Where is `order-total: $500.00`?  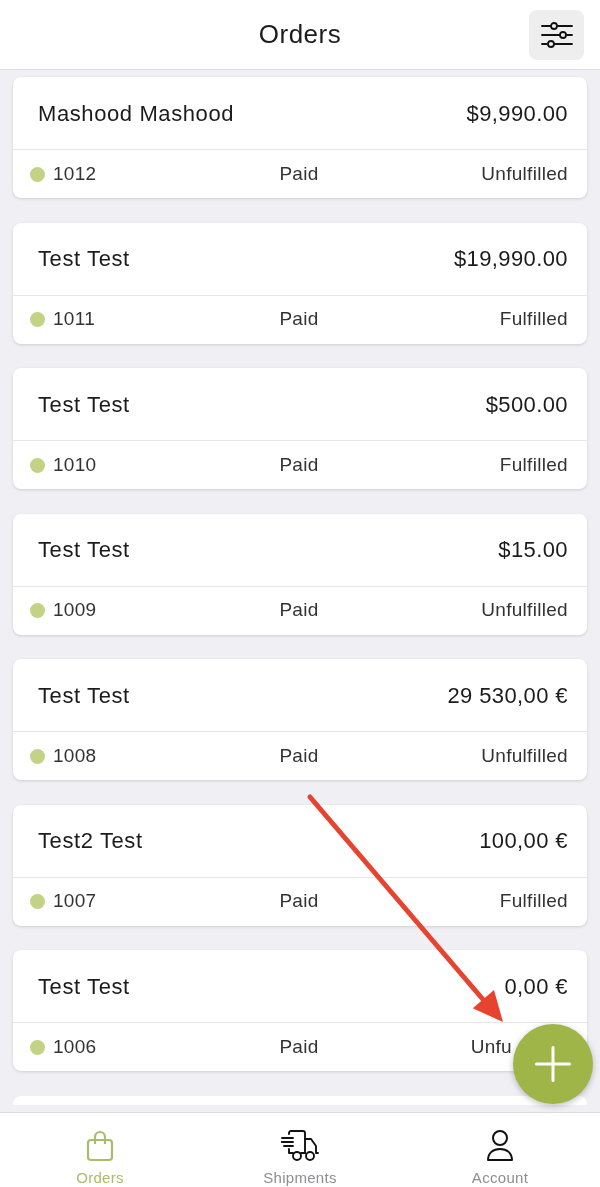
order-total: $500.00 is located at coordinates (526, 404).